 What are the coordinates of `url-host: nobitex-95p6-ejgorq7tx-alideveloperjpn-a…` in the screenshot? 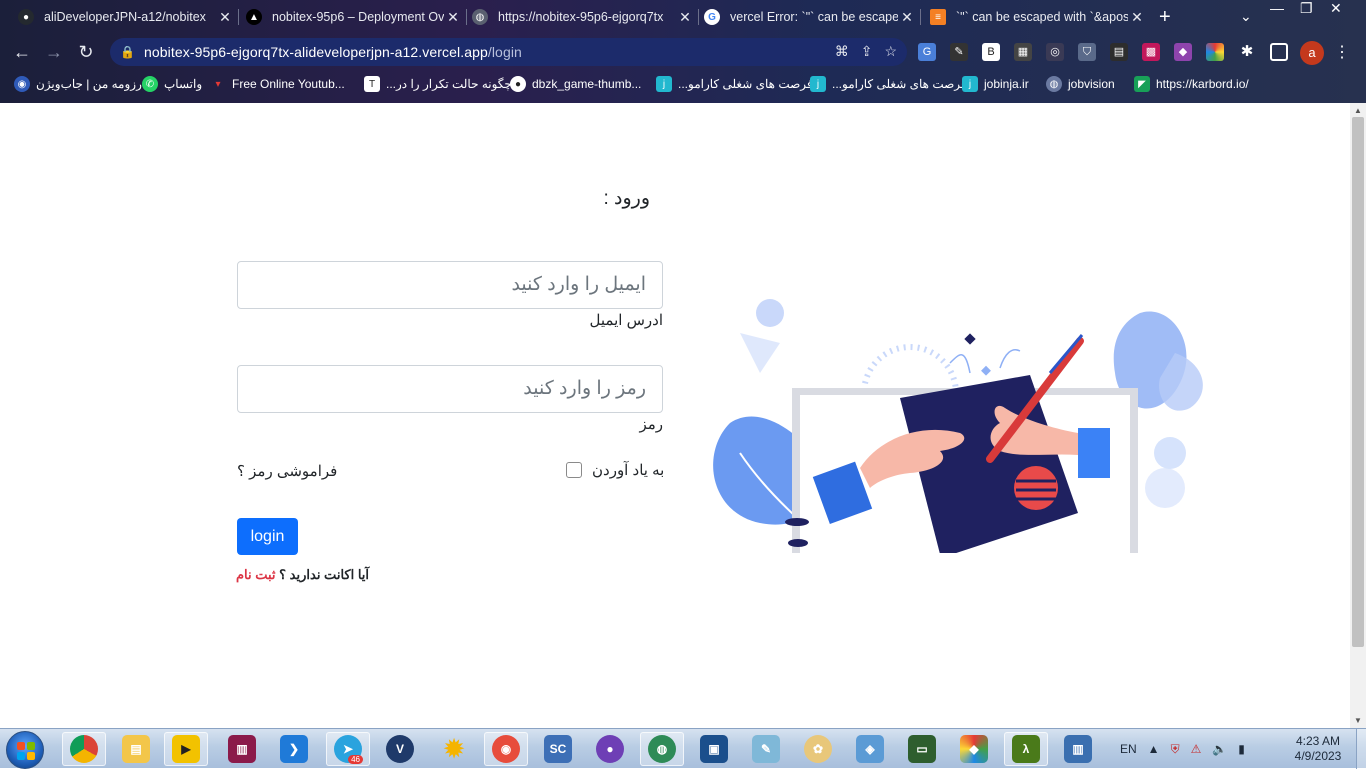 It's located at (316, 52).